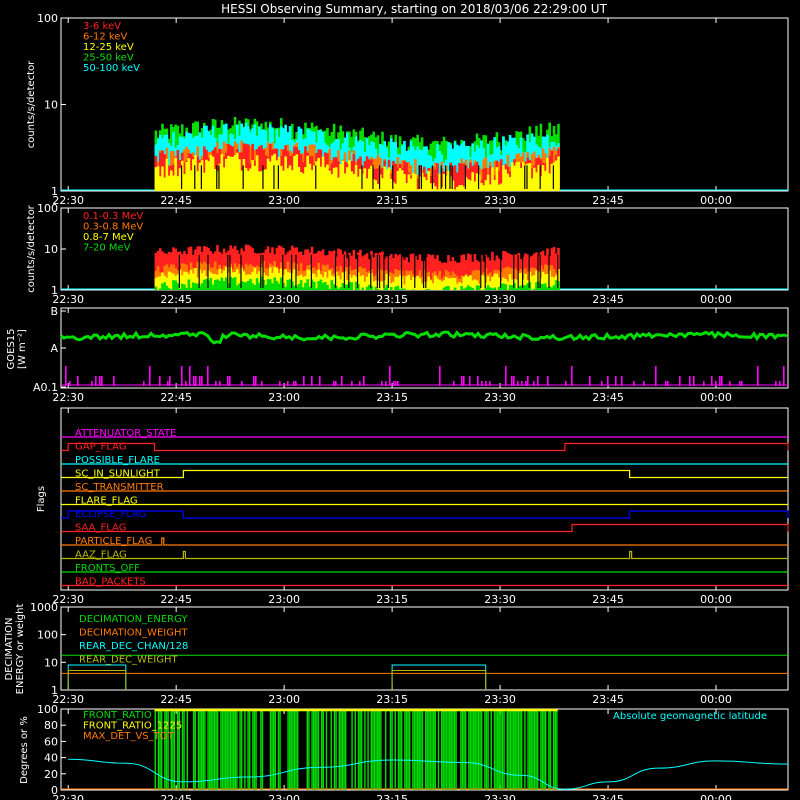 Image resolution: width=800 pixels, height=800 pixels. What do you see at coordinates (47, 635) in the screenshot?
I see `decimation-y-tick-label: 100` at bounding box center [47, 635].